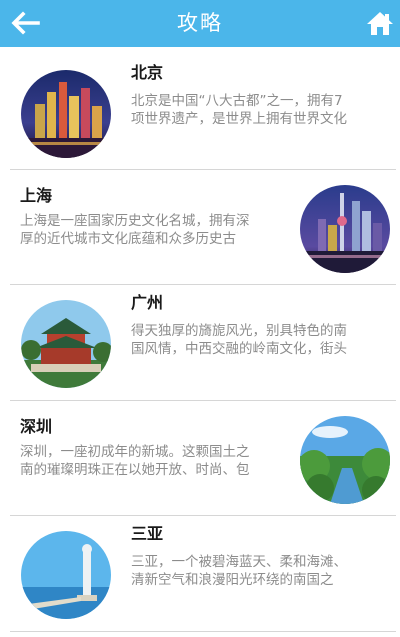 The image size is (400, 637). I want to click on item-title: 北京, so click(147, 72).